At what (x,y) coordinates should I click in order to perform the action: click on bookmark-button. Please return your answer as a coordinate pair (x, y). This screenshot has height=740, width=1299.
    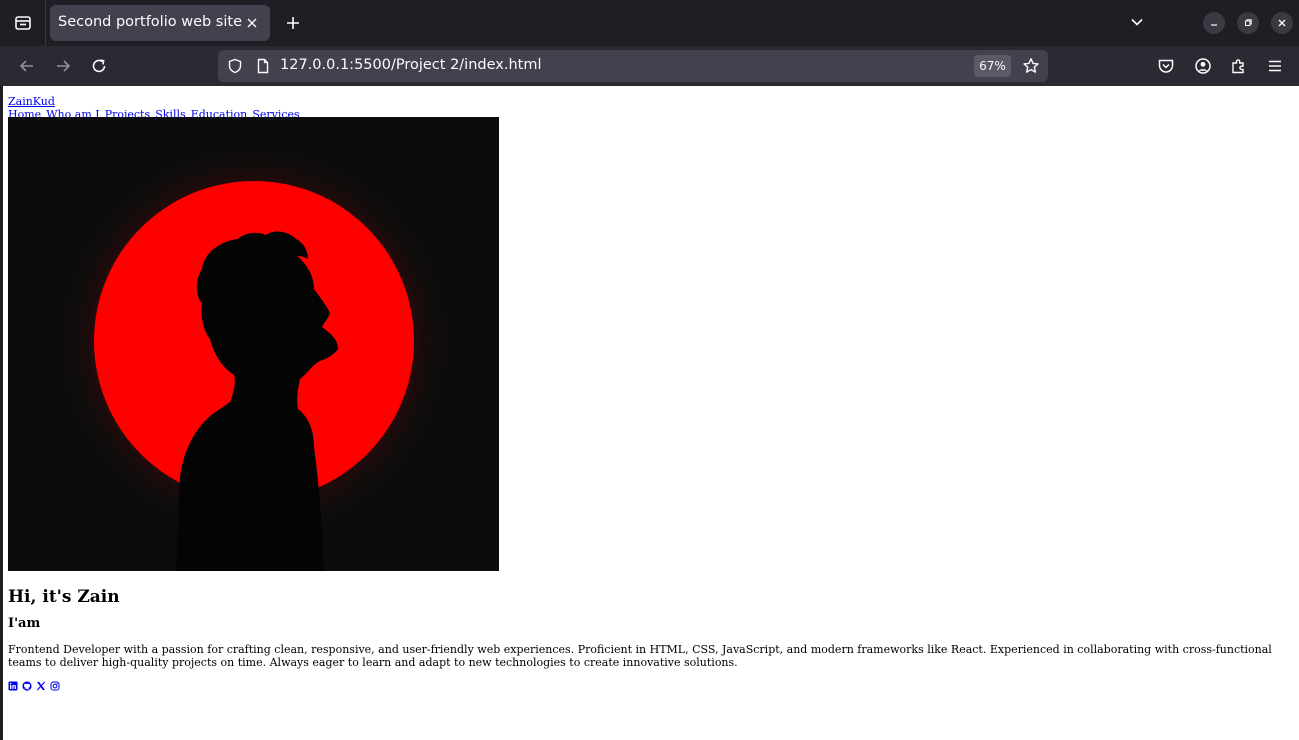
    Looking at the image, I should click on (1031, 66).